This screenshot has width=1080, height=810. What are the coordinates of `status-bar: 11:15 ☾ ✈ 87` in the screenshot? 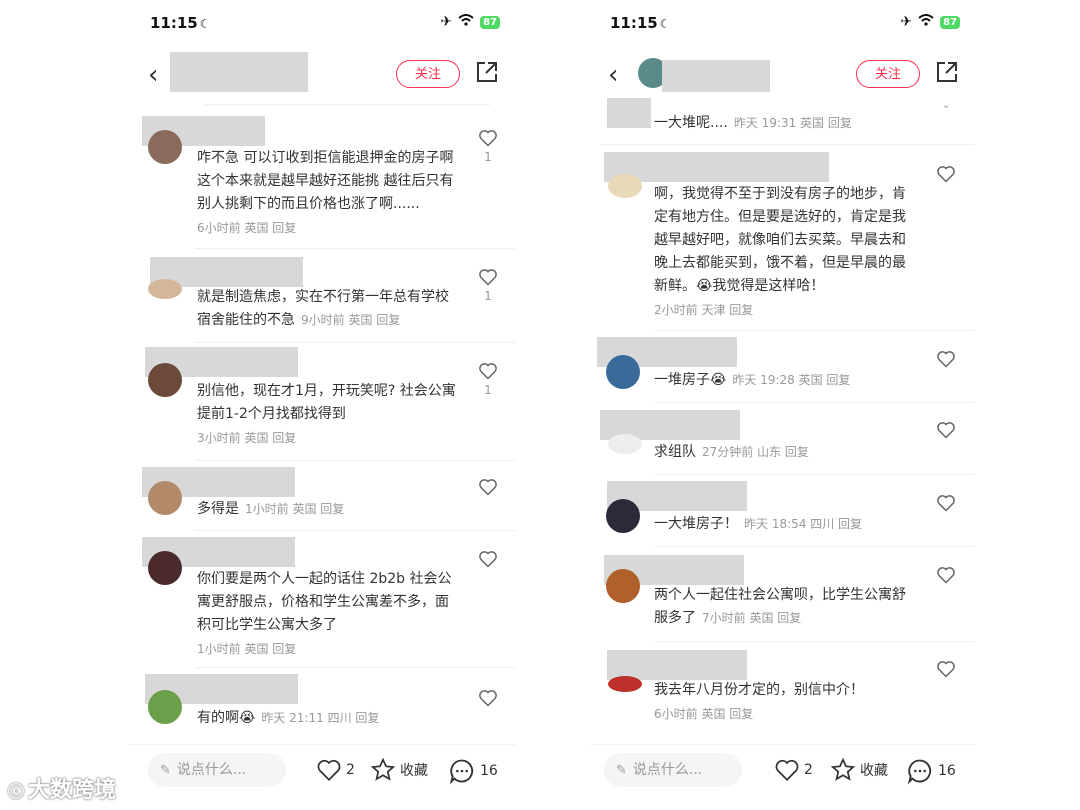 It's located at (785, 23).